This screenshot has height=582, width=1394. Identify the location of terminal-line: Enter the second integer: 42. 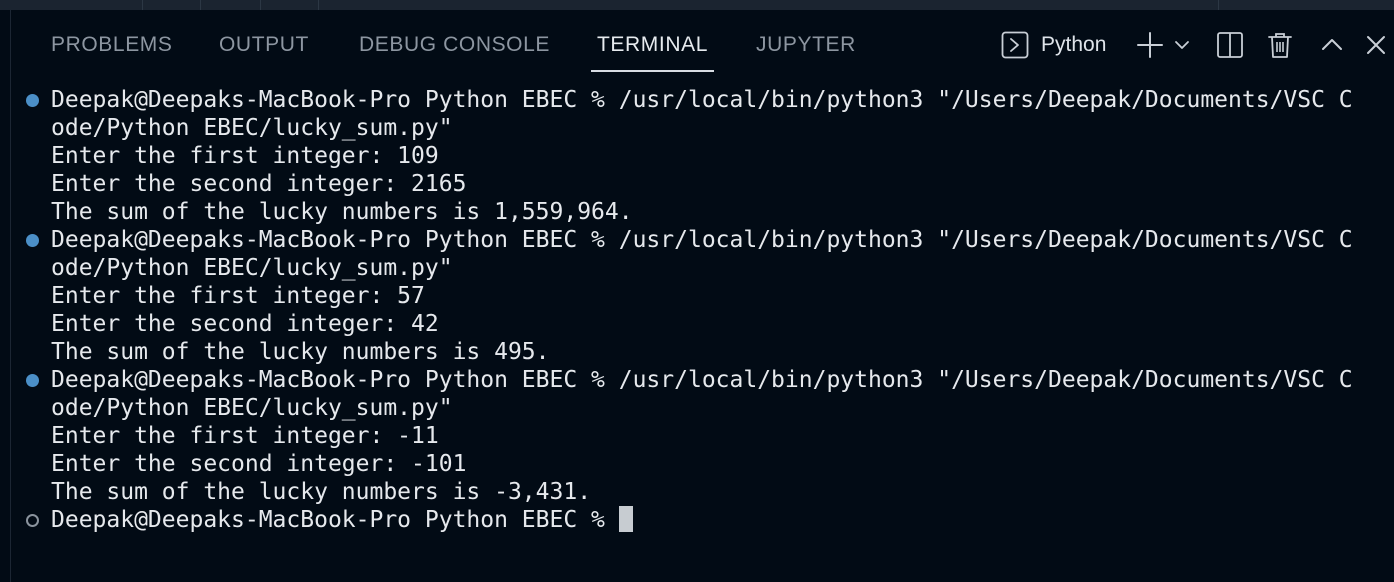
(245, 324).